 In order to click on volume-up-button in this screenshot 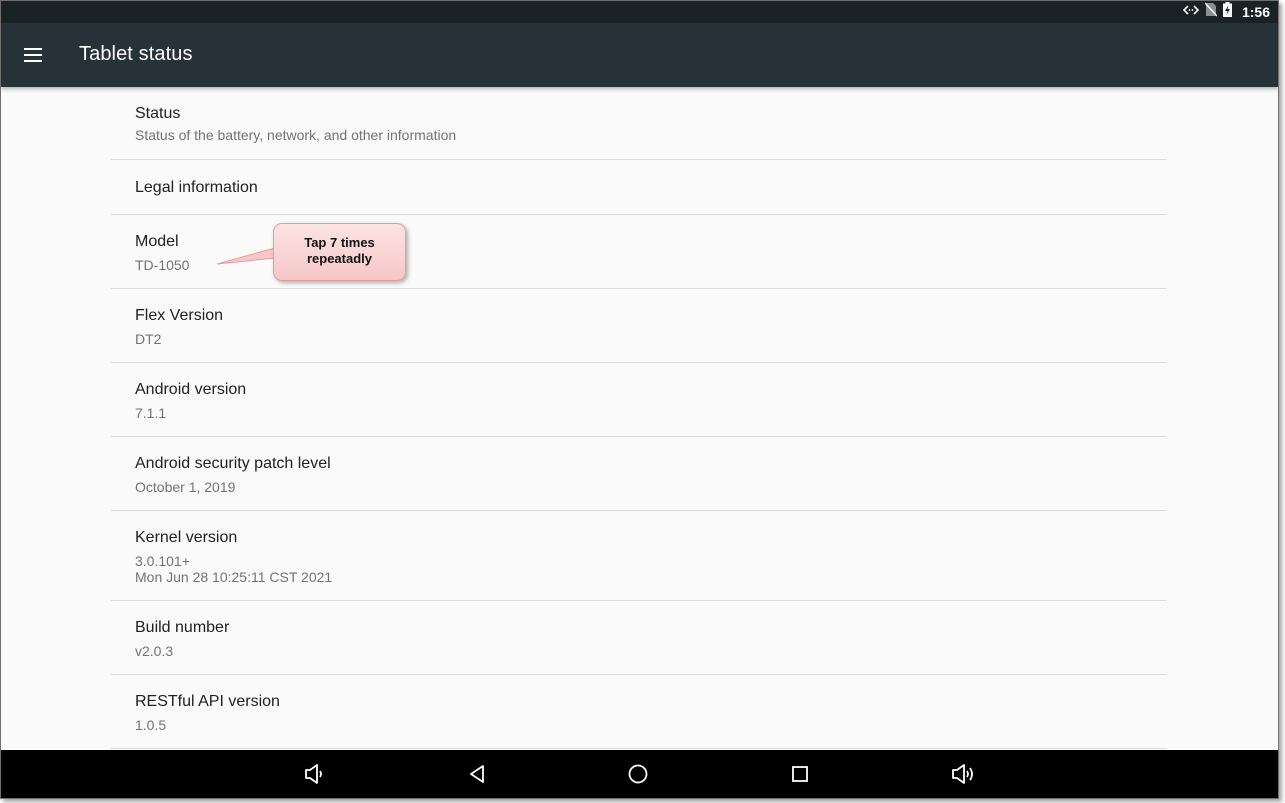, I will do `click(963, 774)`.